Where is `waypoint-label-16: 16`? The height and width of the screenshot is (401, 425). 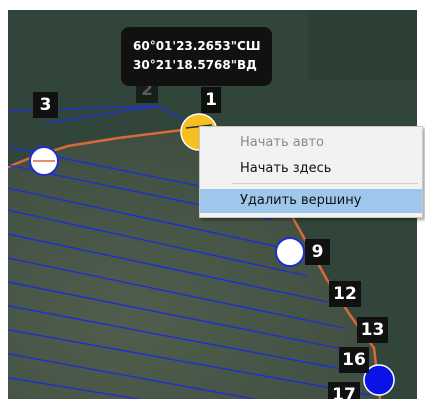 waypoint-label-16: 16 is located at coordinates (354, 360).